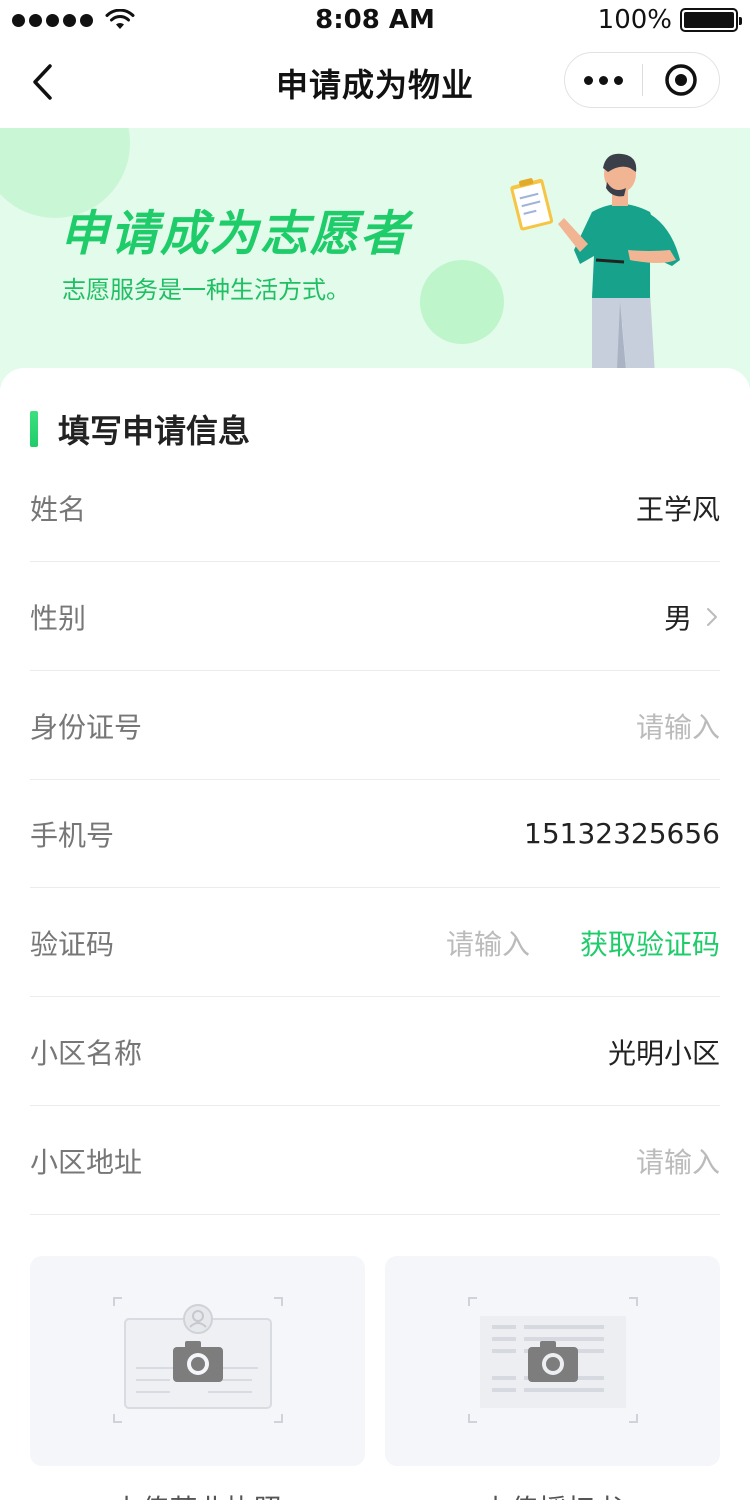 The image size is (750, 1500). I want to click on authorization-placeholder, so click(553, 1360).